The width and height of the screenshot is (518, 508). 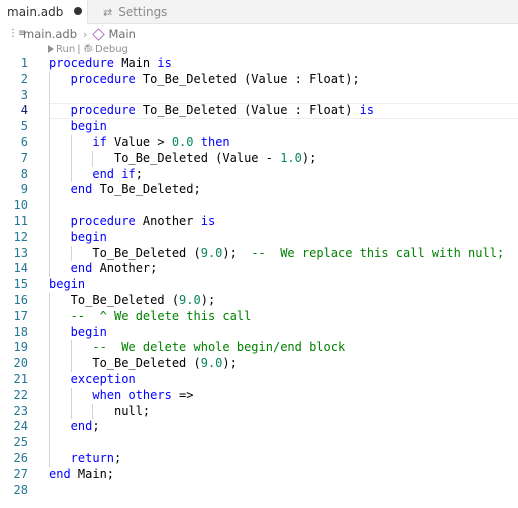 I want to click on chevron-right-icon: ›, so click(x=85, y=34).